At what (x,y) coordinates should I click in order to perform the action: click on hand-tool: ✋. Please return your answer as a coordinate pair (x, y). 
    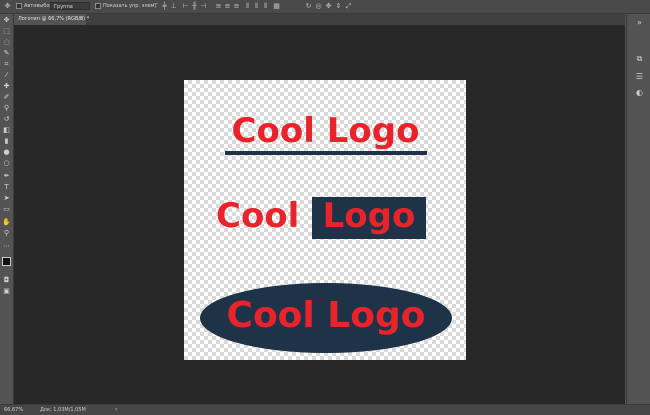
    Looking at the image, I should click on (6, 222).